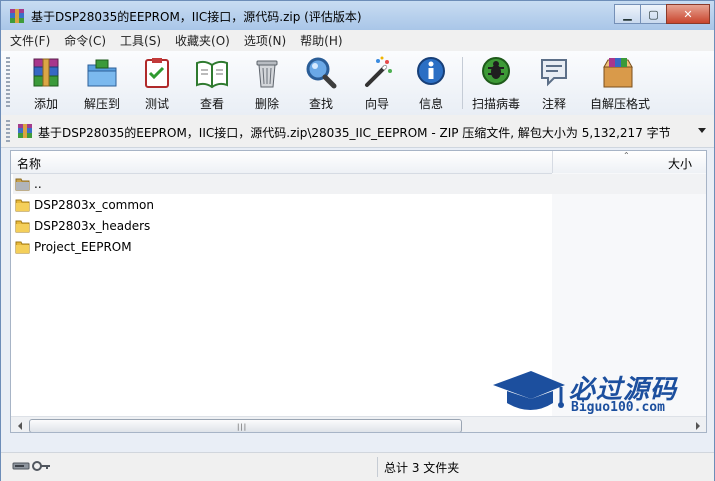  What do you see at coordinates (620, 104) in the screenshot?
I see `sfx-button-label: 自解压格式` at bounding box center [620, 104].